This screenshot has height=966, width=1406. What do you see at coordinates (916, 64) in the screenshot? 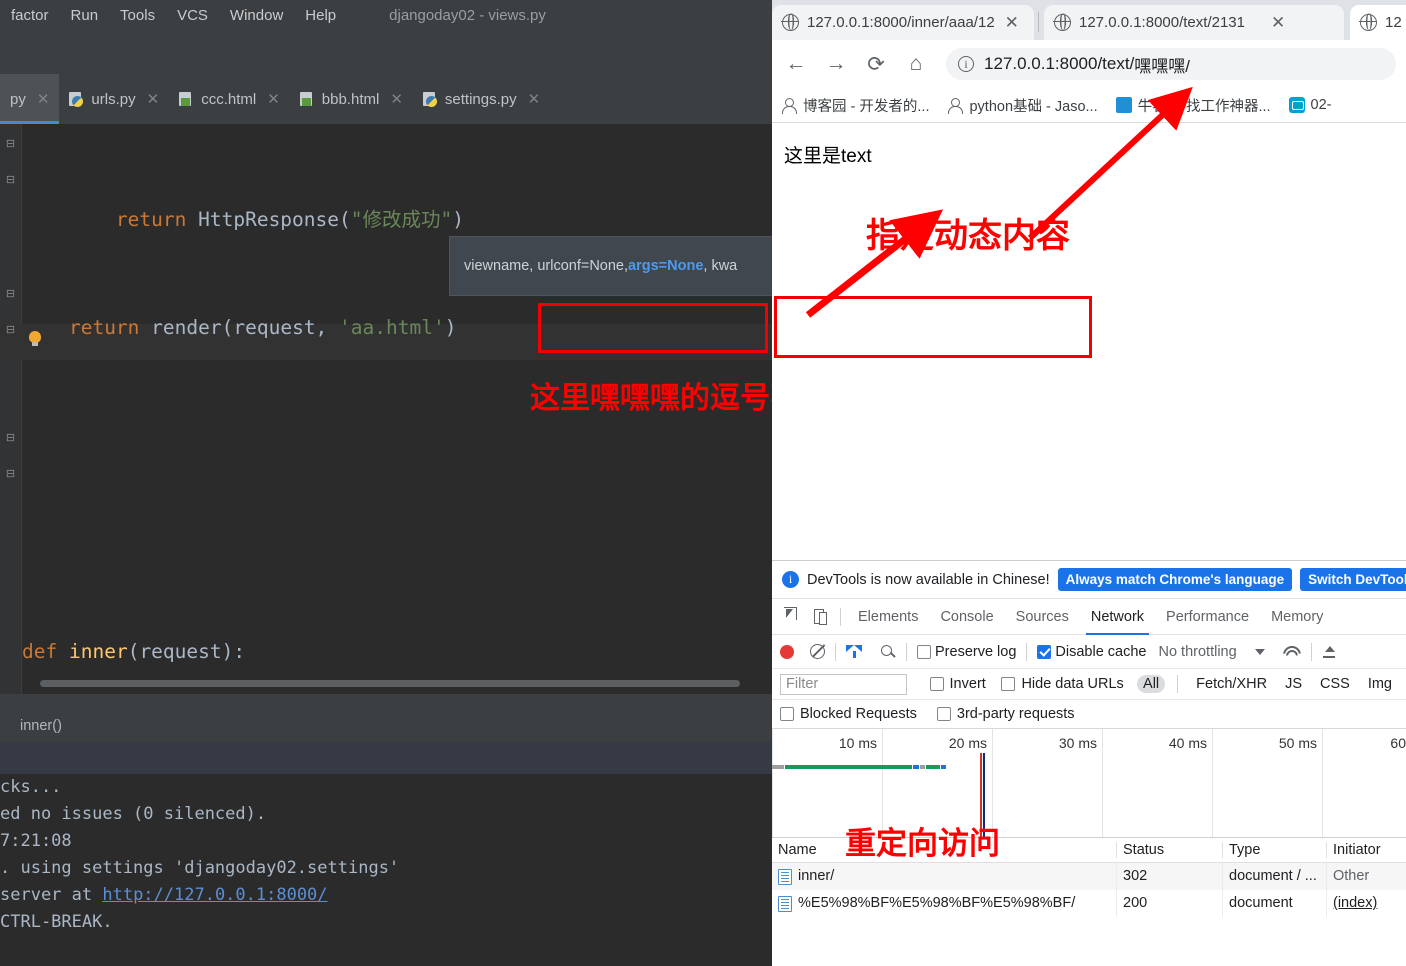
I see `home-button: ⌂` at bounding box center [916, 64].